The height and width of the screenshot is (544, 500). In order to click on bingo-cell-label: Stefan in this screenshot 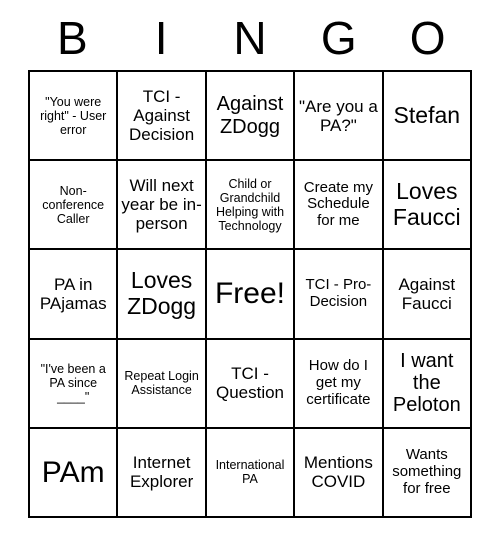, I will do `click(427, 114)`.